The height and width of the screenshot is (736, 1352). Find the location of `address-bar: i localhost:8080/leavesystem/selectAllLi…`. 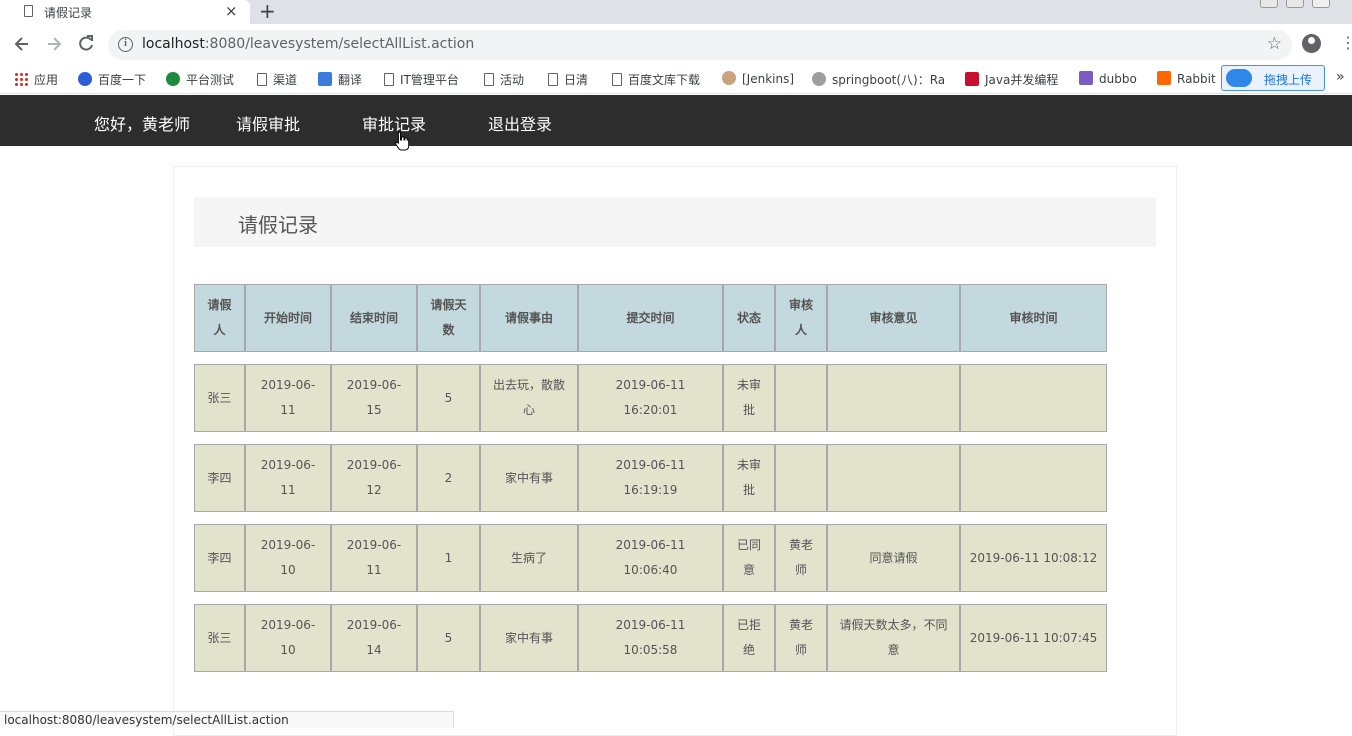

address-bar: i localhost:8080/leavesystem/selectAllLi… is located at coordinates (700, 45).